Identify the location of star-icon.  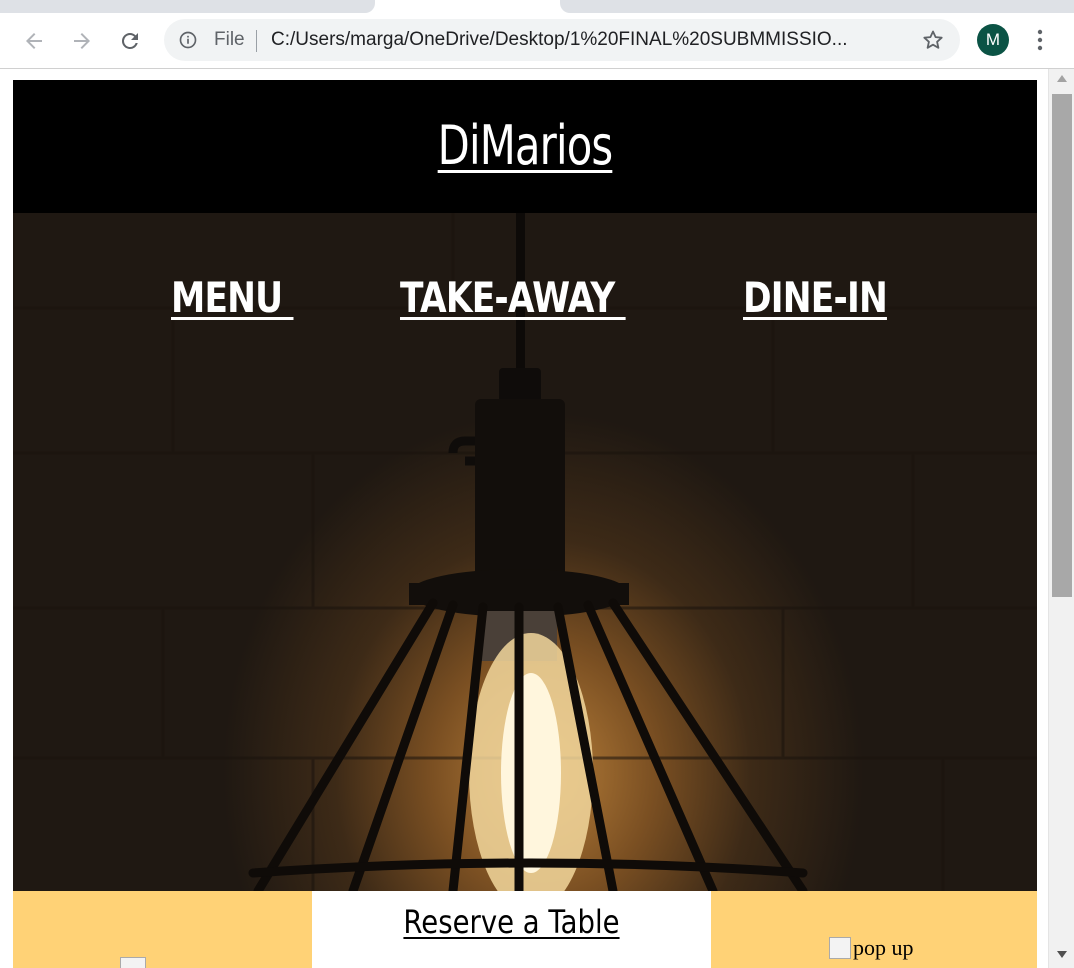
(933, 40).